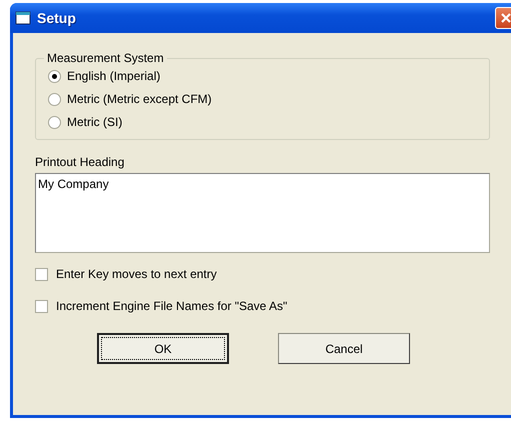 This screenshot has height=422, width=511. Describe the element at coordinates (105, 58) in the screenshot. I see `group-label: Measurement System` at that location.